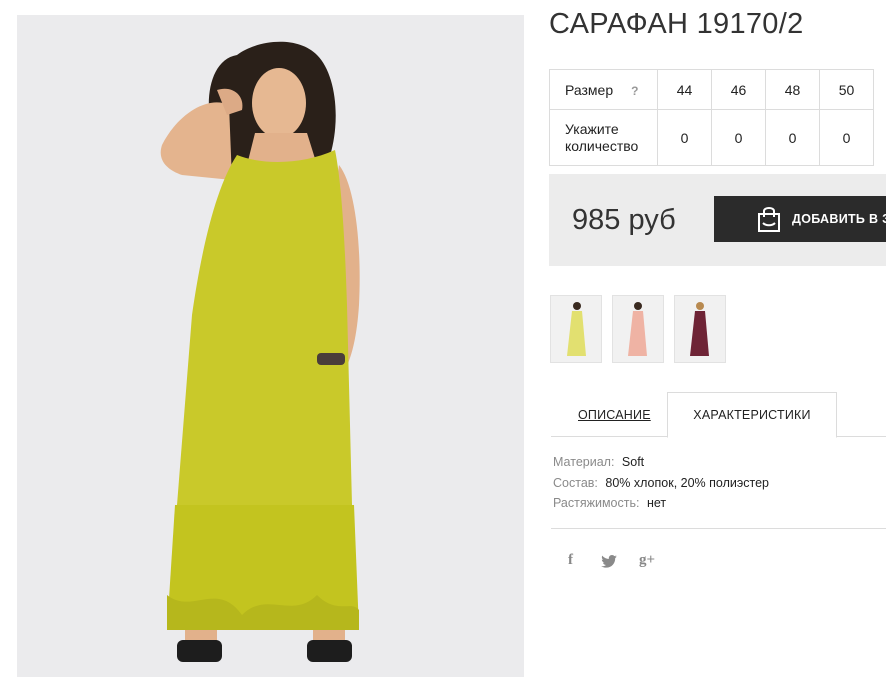 Image resolution: width=886 pixels, height=677 pixels. What do you see at coordinates (769, 219) in the screenshot?
I see `shopping-bag-icon` at bounding box center [769, 219].